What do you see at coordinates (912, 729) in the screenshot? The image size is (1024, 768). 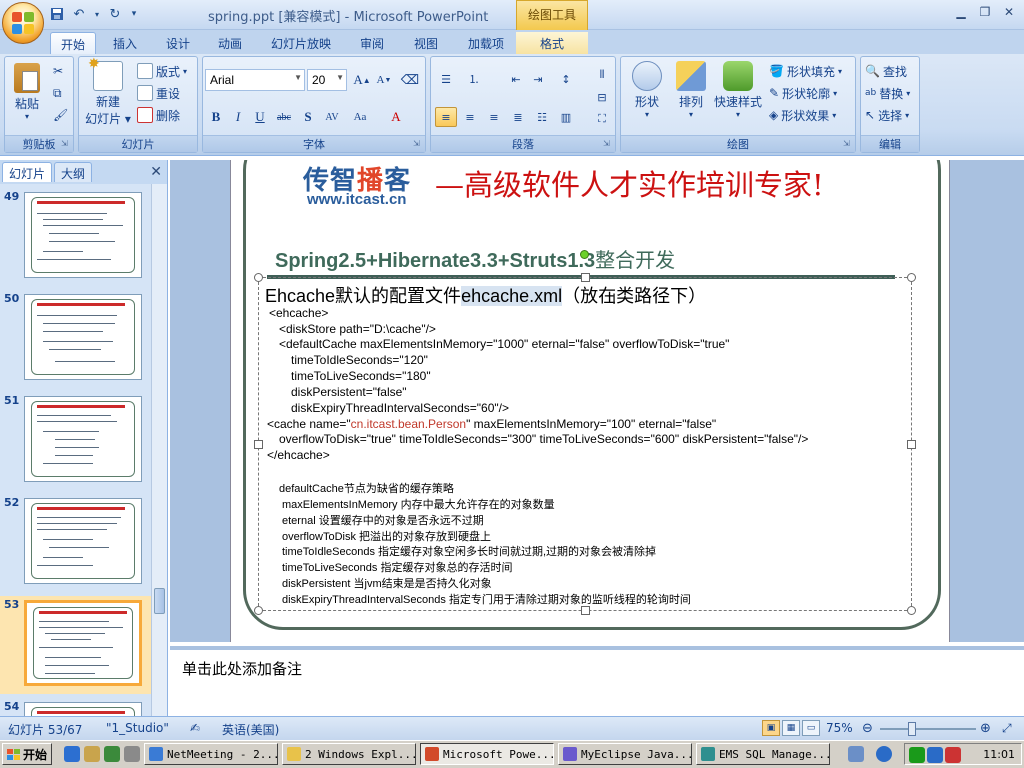 I see `zoom-slider-knob` at bounding box center [912, 729].